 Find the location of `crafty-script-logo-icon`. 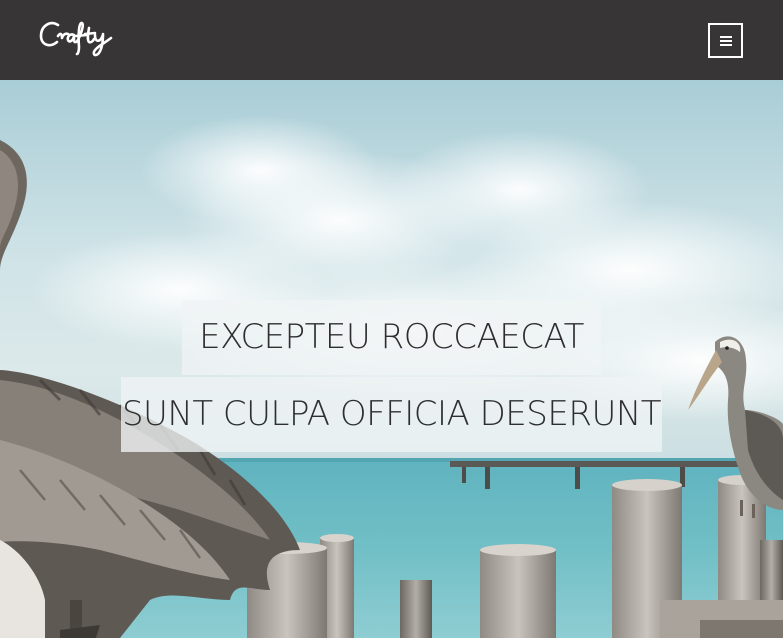

crafty-script-logo-icon is located at coordinates (76, 39).